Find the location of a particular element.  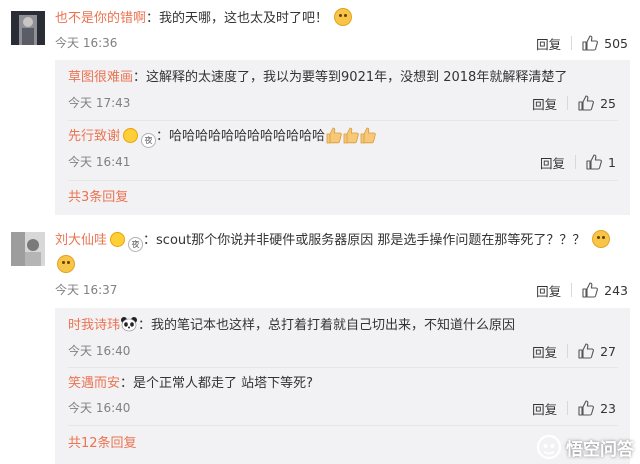

username-link: 笑遇而安 is located at coordinates (94, 383).